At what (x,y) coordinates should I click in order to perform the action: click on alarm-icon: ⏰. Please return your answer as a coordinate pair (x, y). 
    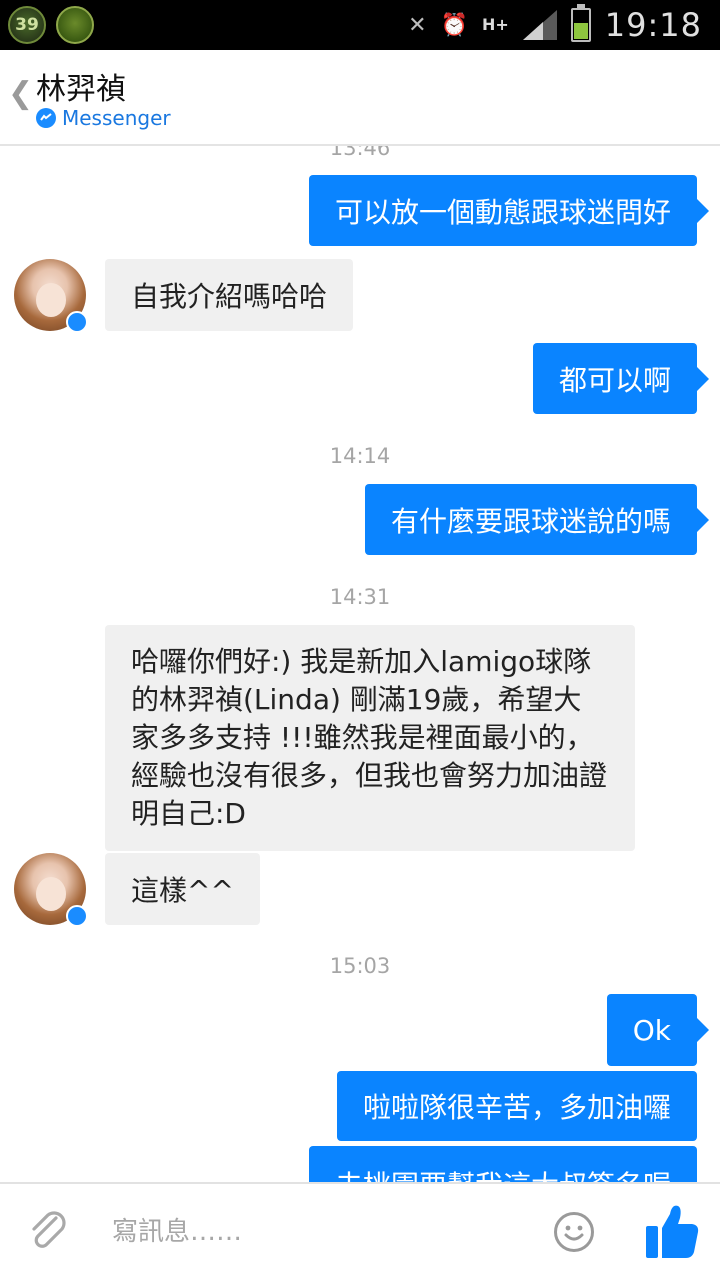
    Looking at the image, I should click on (454, 25).